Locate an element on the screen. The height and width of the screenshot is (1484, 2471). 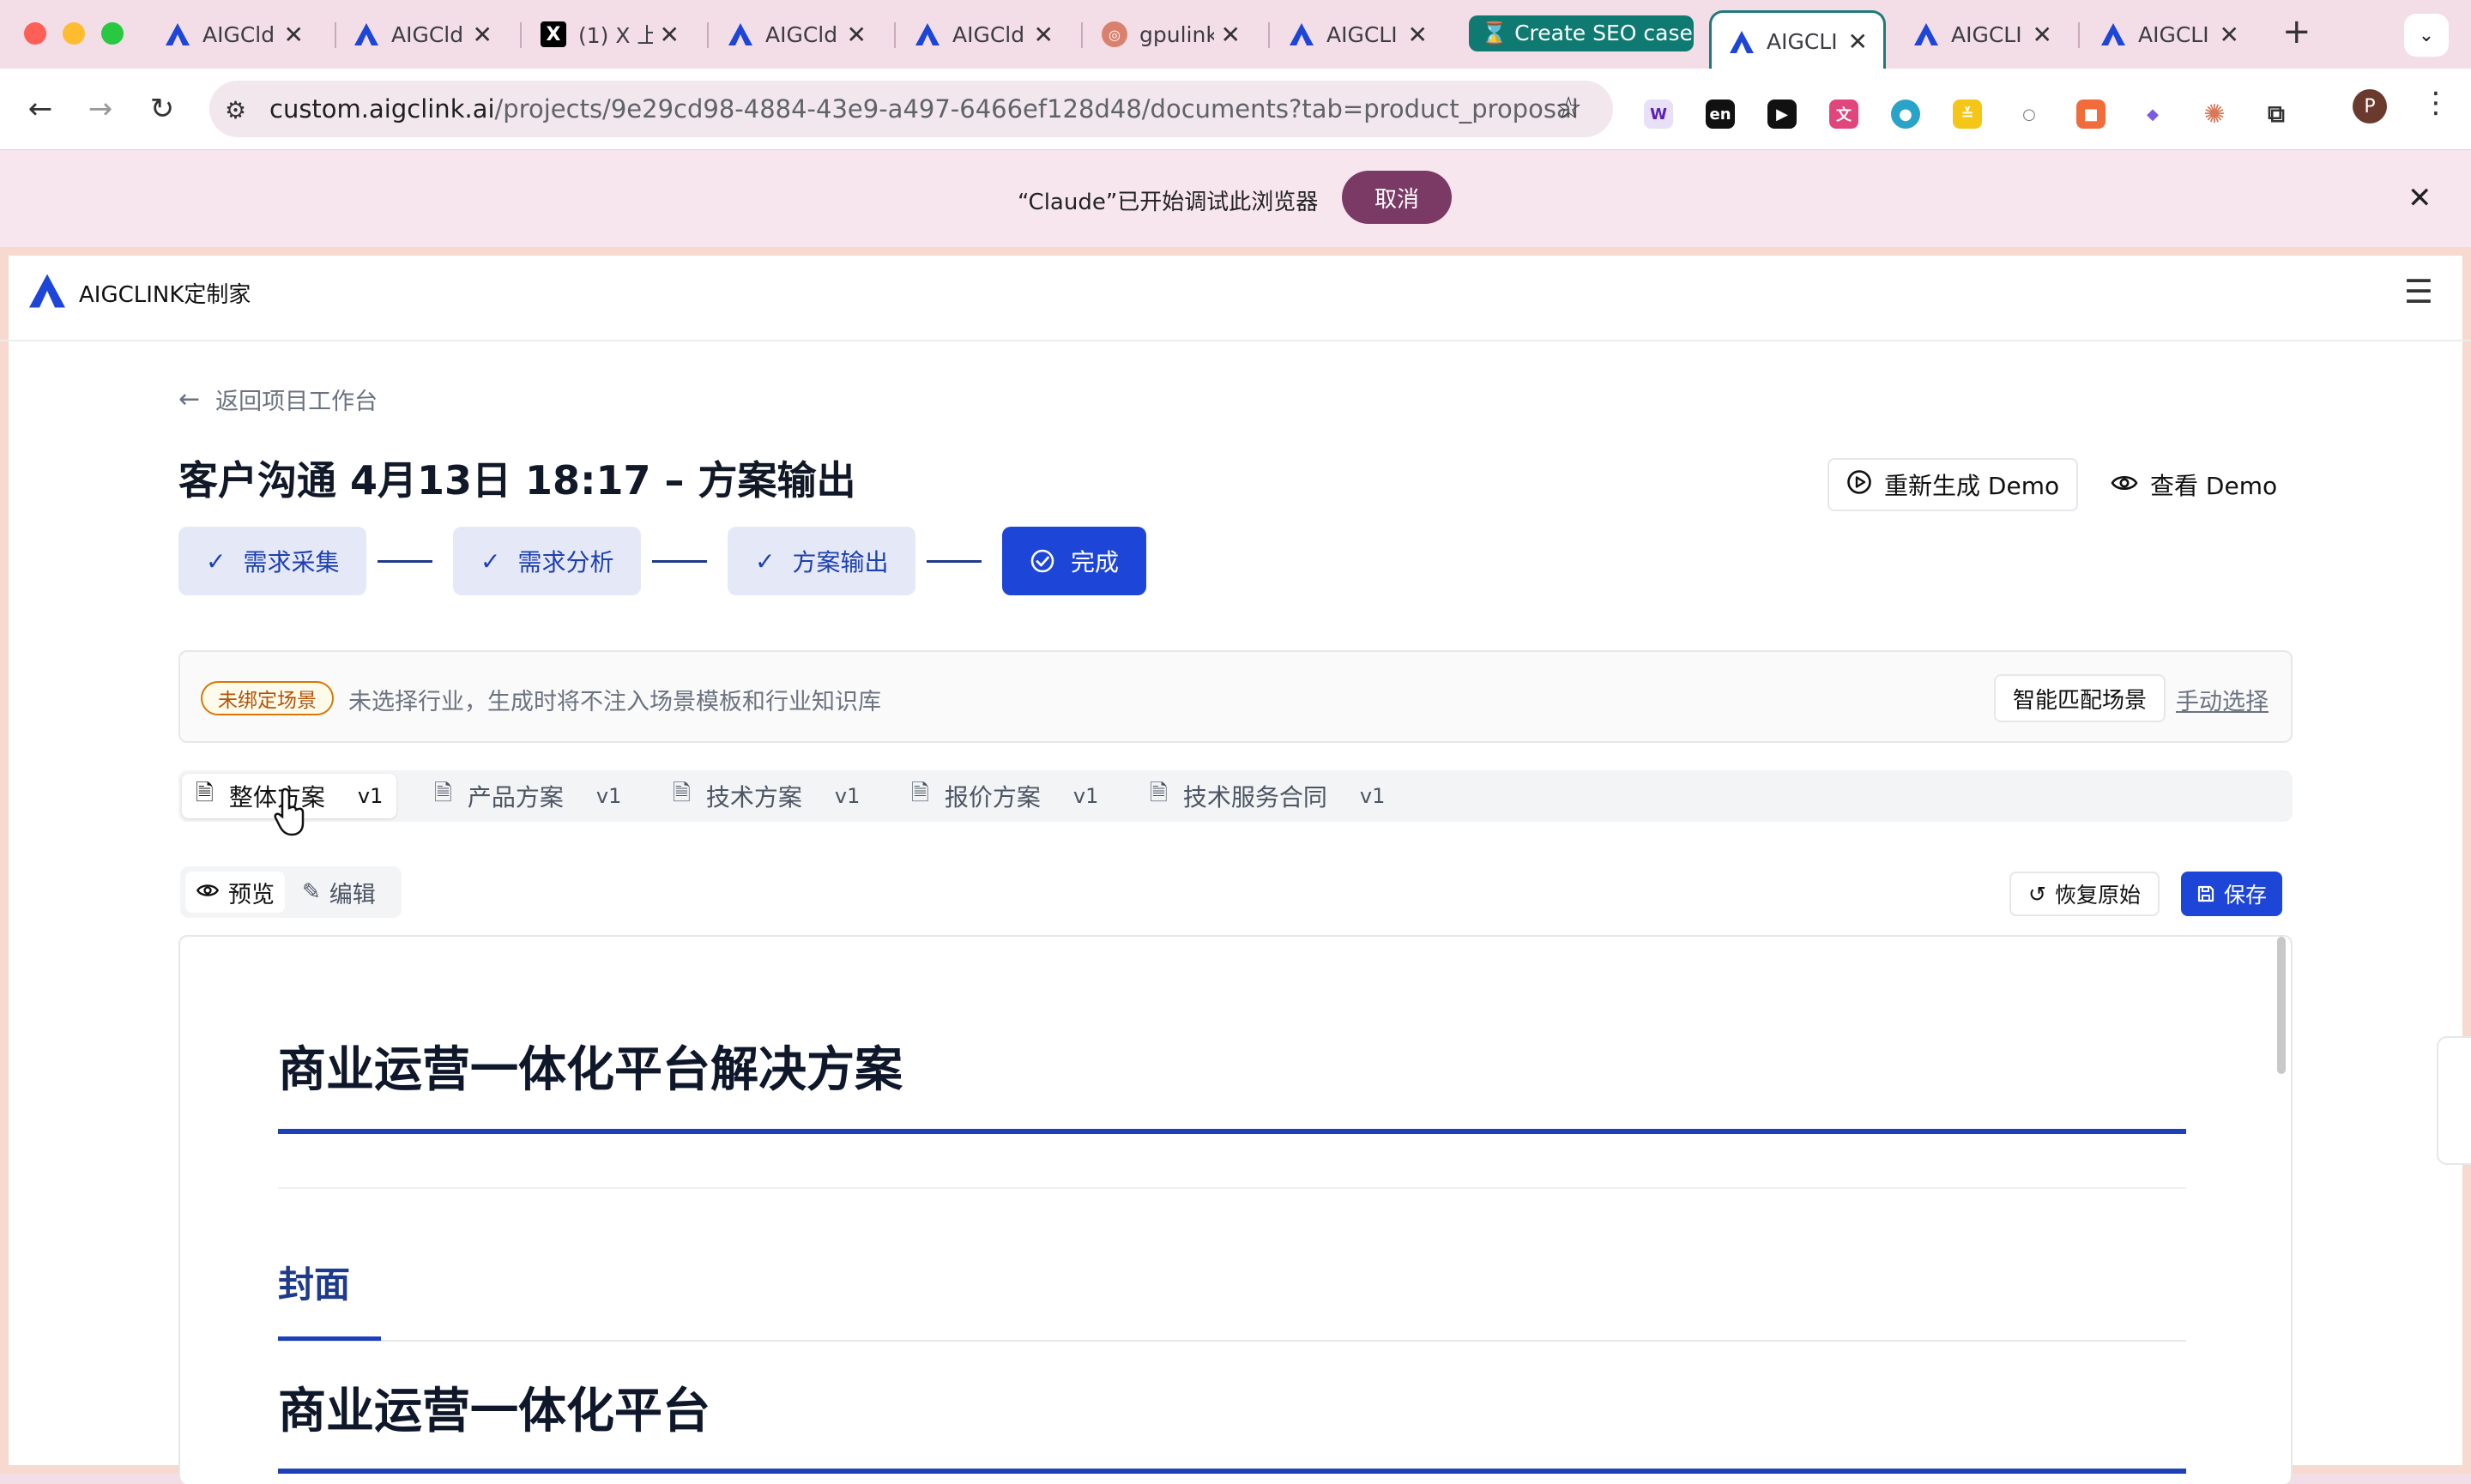
tab-product-proposal: 🗎 产品方案 v1 is located at coordinates (527, 796).